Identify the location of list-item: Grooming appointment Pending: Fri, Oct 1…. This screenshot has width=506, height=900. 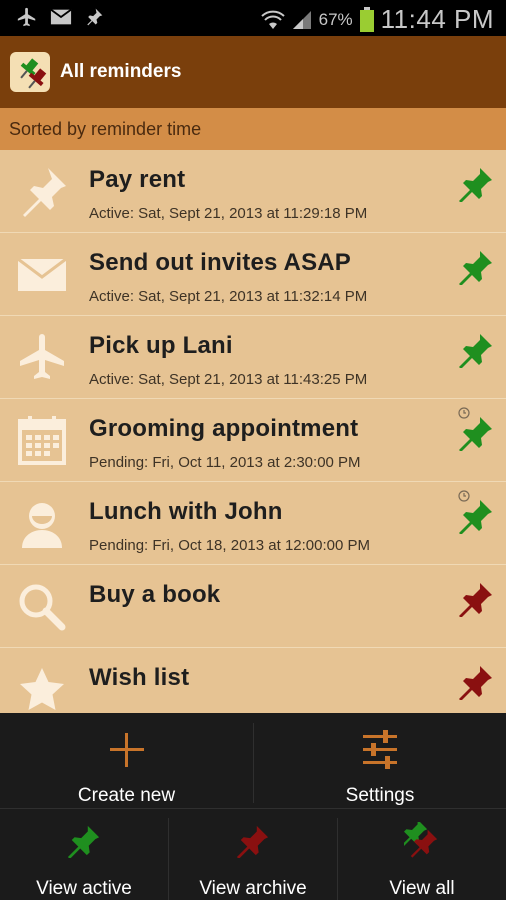
(253, 440).